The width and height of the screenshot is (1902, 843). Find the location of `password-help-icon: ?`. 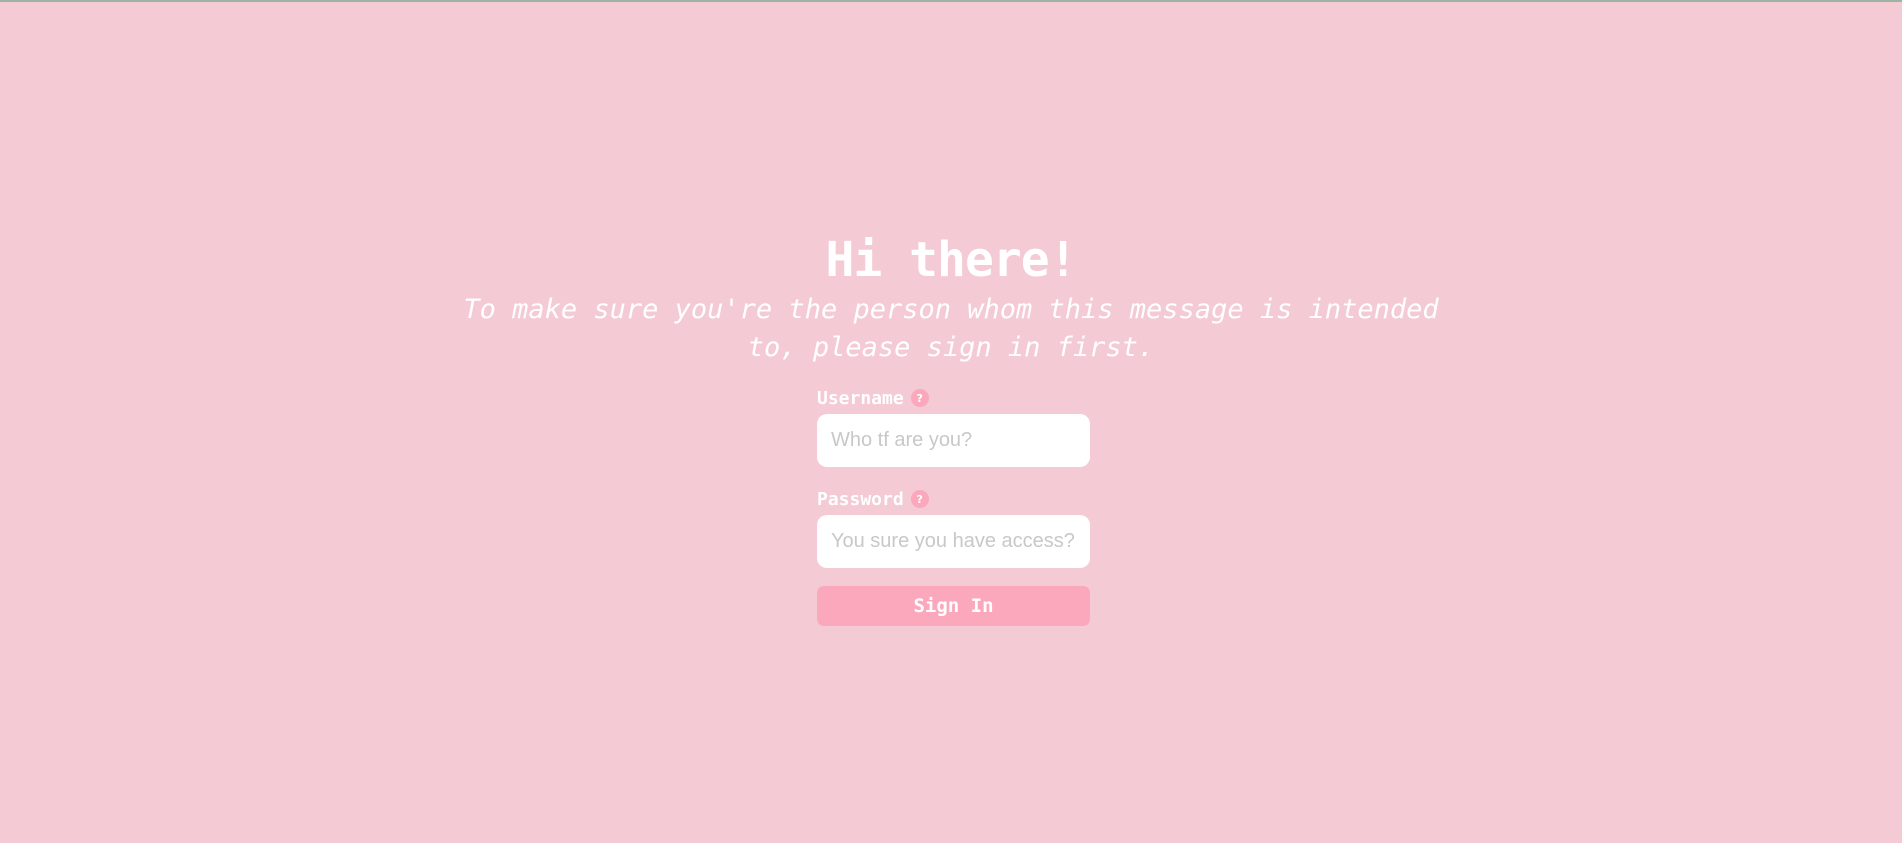

password-help-icon: ? is located at coordinates (919, 499).